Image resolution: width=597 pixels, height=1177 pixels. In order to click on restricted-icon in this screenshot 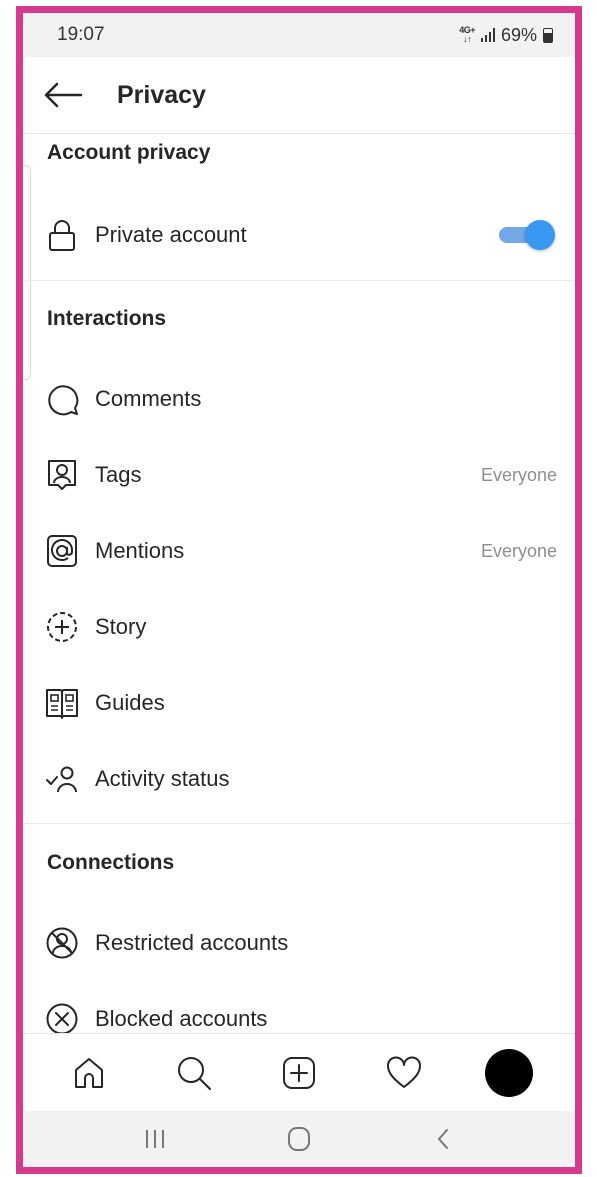, I will do `click(62, 943)`.